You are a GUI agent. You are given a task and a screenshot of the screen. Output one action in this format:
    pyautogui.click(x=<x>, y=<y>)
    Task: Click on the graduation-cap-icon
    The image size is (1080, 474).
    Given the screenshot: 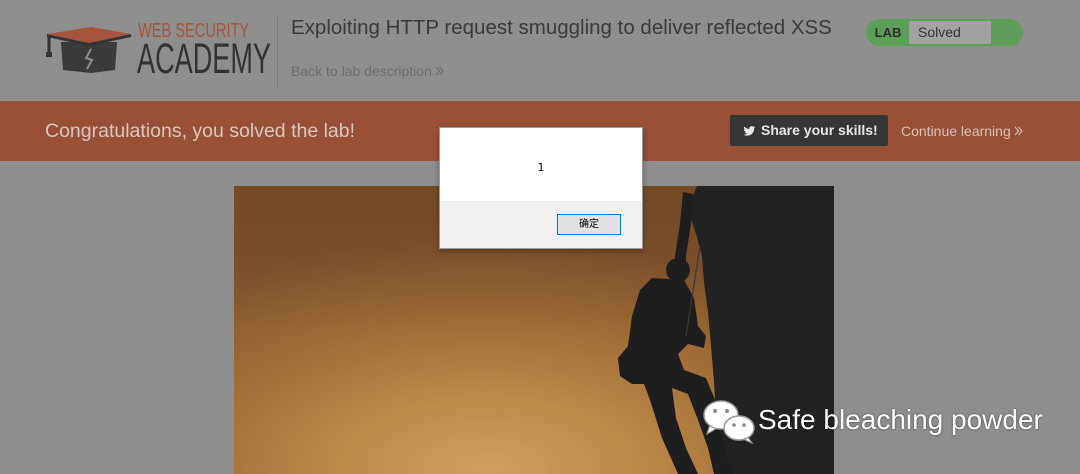 What is the action you would take?
    pyautogui.click(x=88, y=50)
    